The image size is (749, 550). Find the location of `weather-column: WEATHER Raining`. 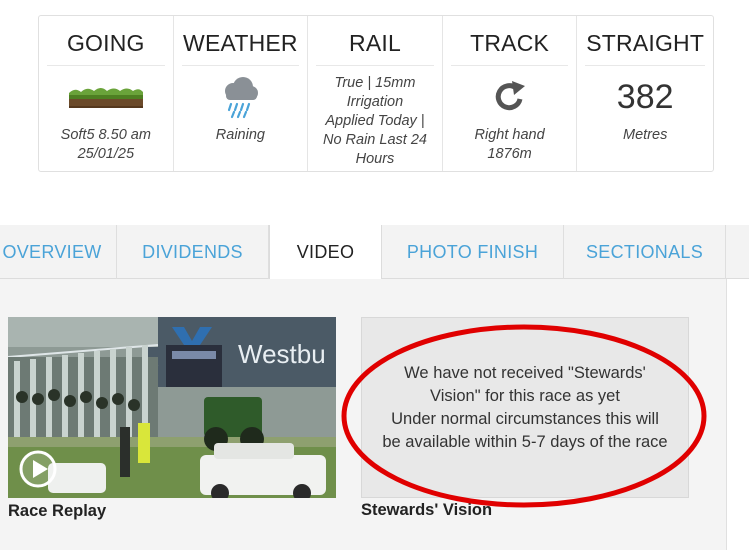

weather-column: WEATHER Raining is located at coordinates (241, 93).